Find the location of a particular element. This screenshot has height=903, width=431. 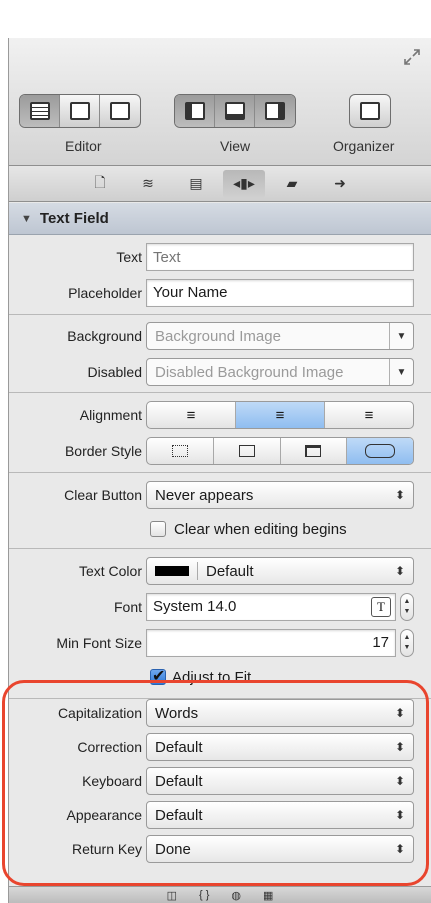

keyboard-row: Keyboard Default ⬍ is located at coordinates (220, 781).